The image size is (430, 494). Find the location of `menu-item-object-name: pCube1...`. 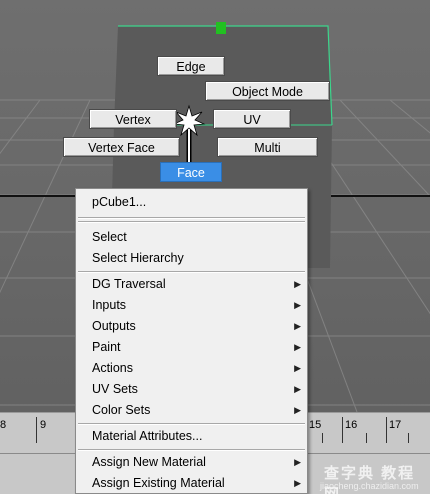

menu-item-object-name: pCube1... is located at coordinates (191, 202).